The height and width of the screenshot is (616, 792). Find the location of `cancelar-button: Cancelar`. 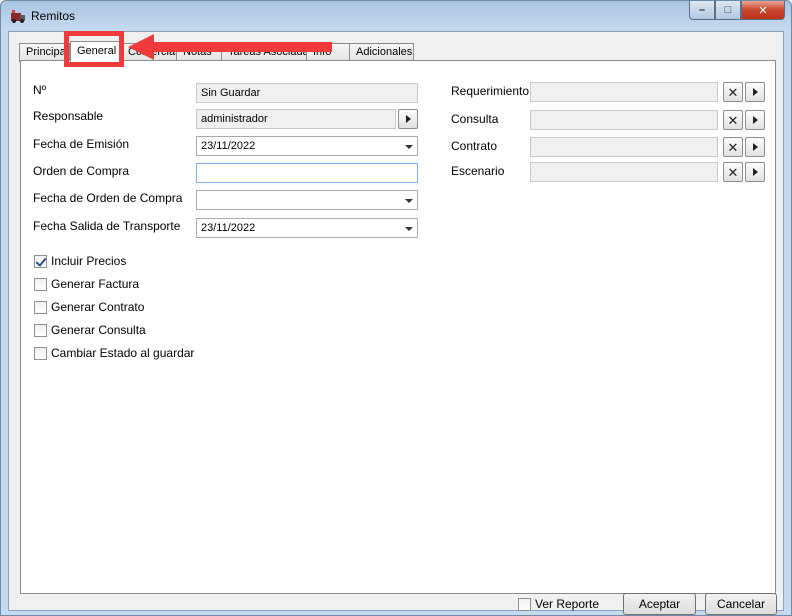

cancelar-button: Cancelar is located at coordinates (741, 604).